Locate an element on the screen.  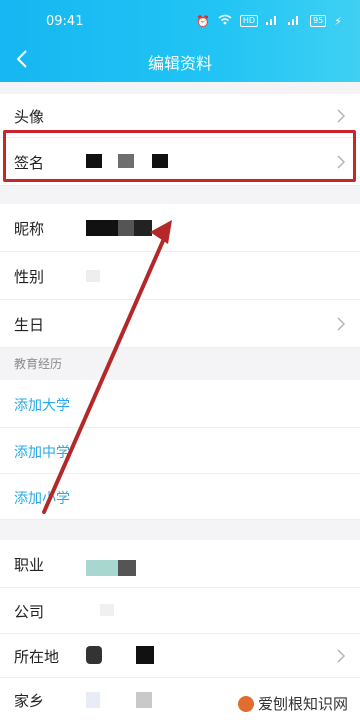
add-middle-school-link: 添加中学 is located at coordinates (42, 452).